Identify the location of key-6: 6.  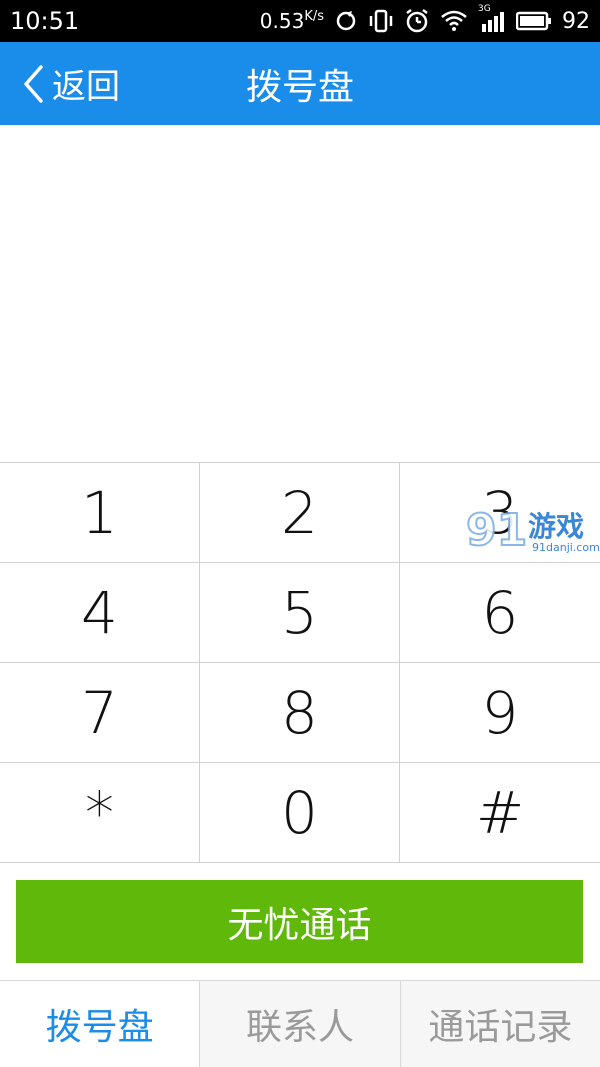
(500, 613).